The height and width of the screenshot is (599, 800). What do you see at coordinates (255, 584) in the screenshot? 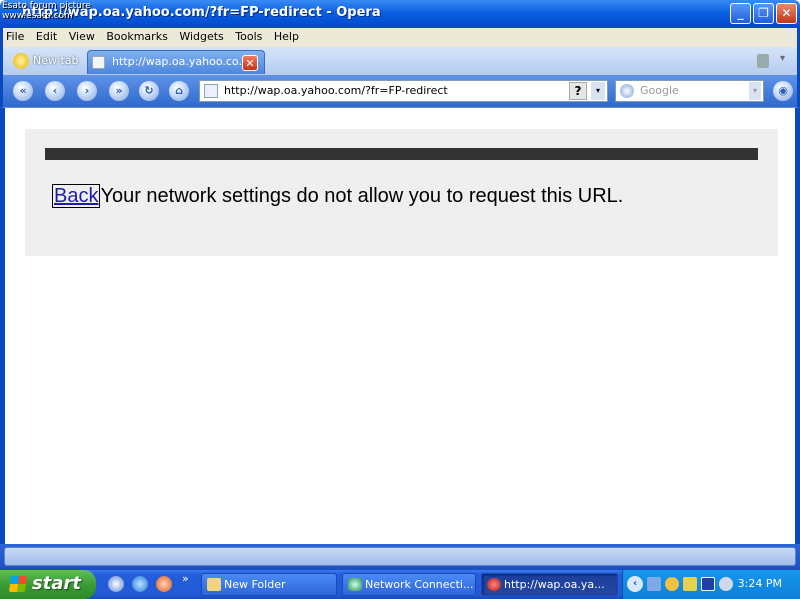
I see `task-label: New Folder` at bounding box center [255, 584].